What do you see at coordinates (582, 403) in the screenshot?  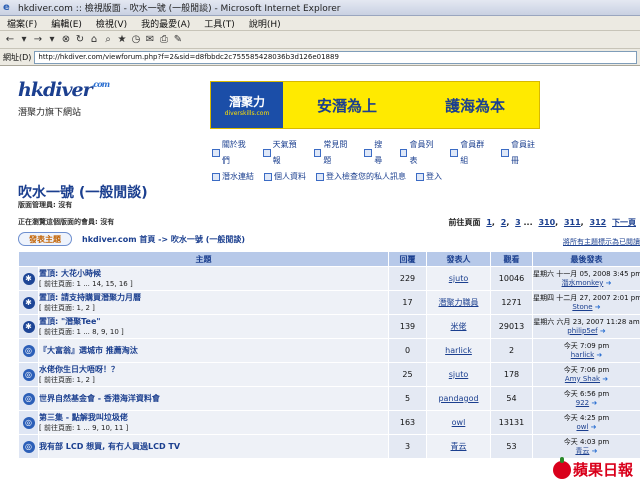 I see `last-post-user: 922` at bounding box center [582, 403].